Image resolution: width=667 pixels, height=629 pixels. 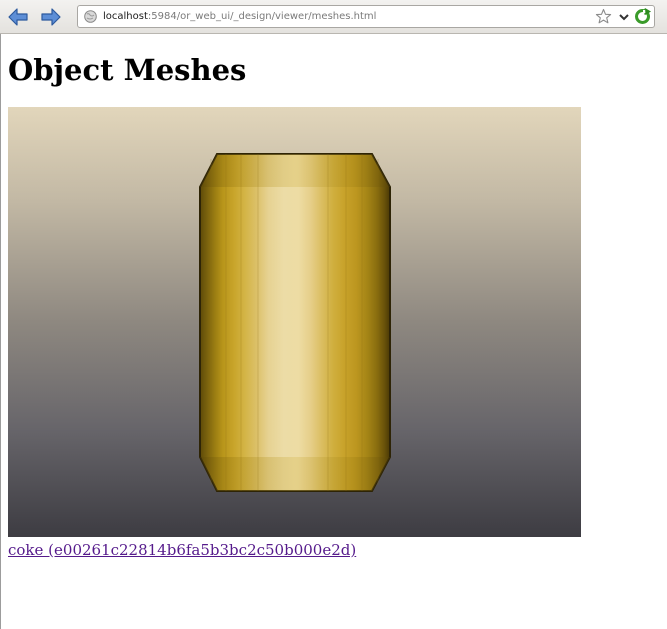 What do you see at coordinates (603, 16) in the screenshot?
I see `star-icon` at bounding box center [603, 16].